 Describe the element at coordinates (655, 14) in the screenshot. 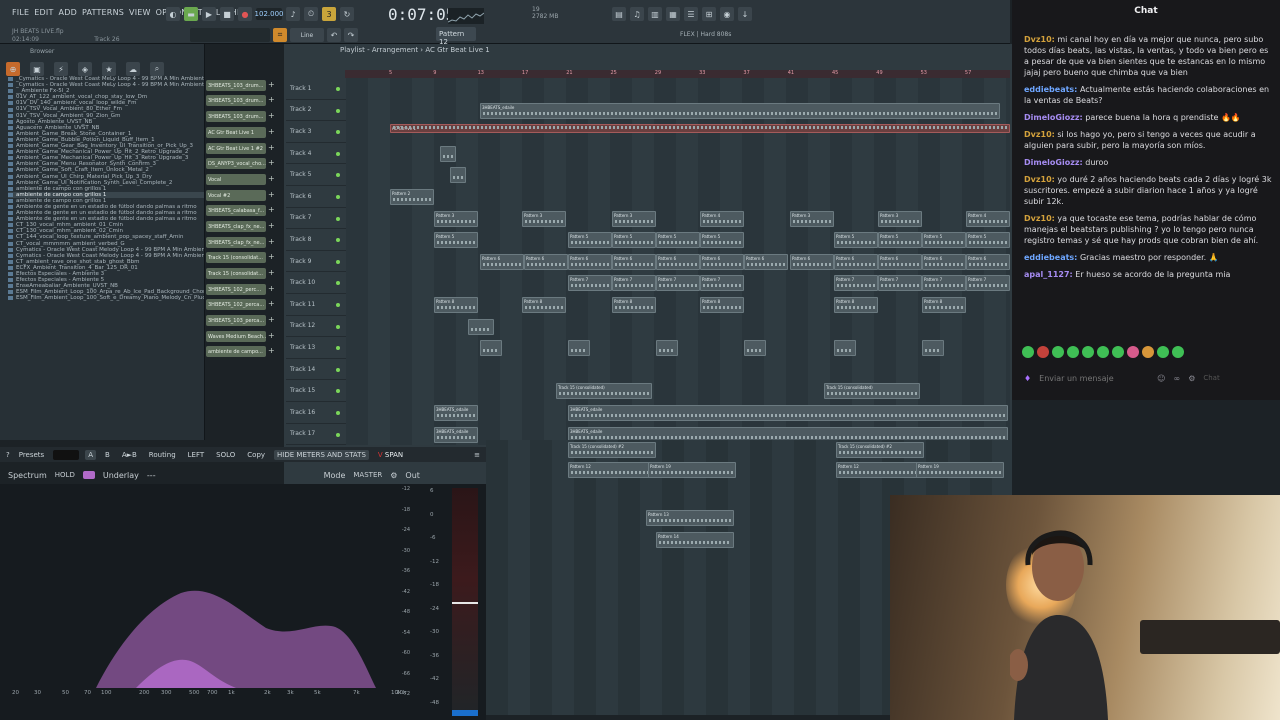

I see `channel-rack-icon: ▥` at that location.